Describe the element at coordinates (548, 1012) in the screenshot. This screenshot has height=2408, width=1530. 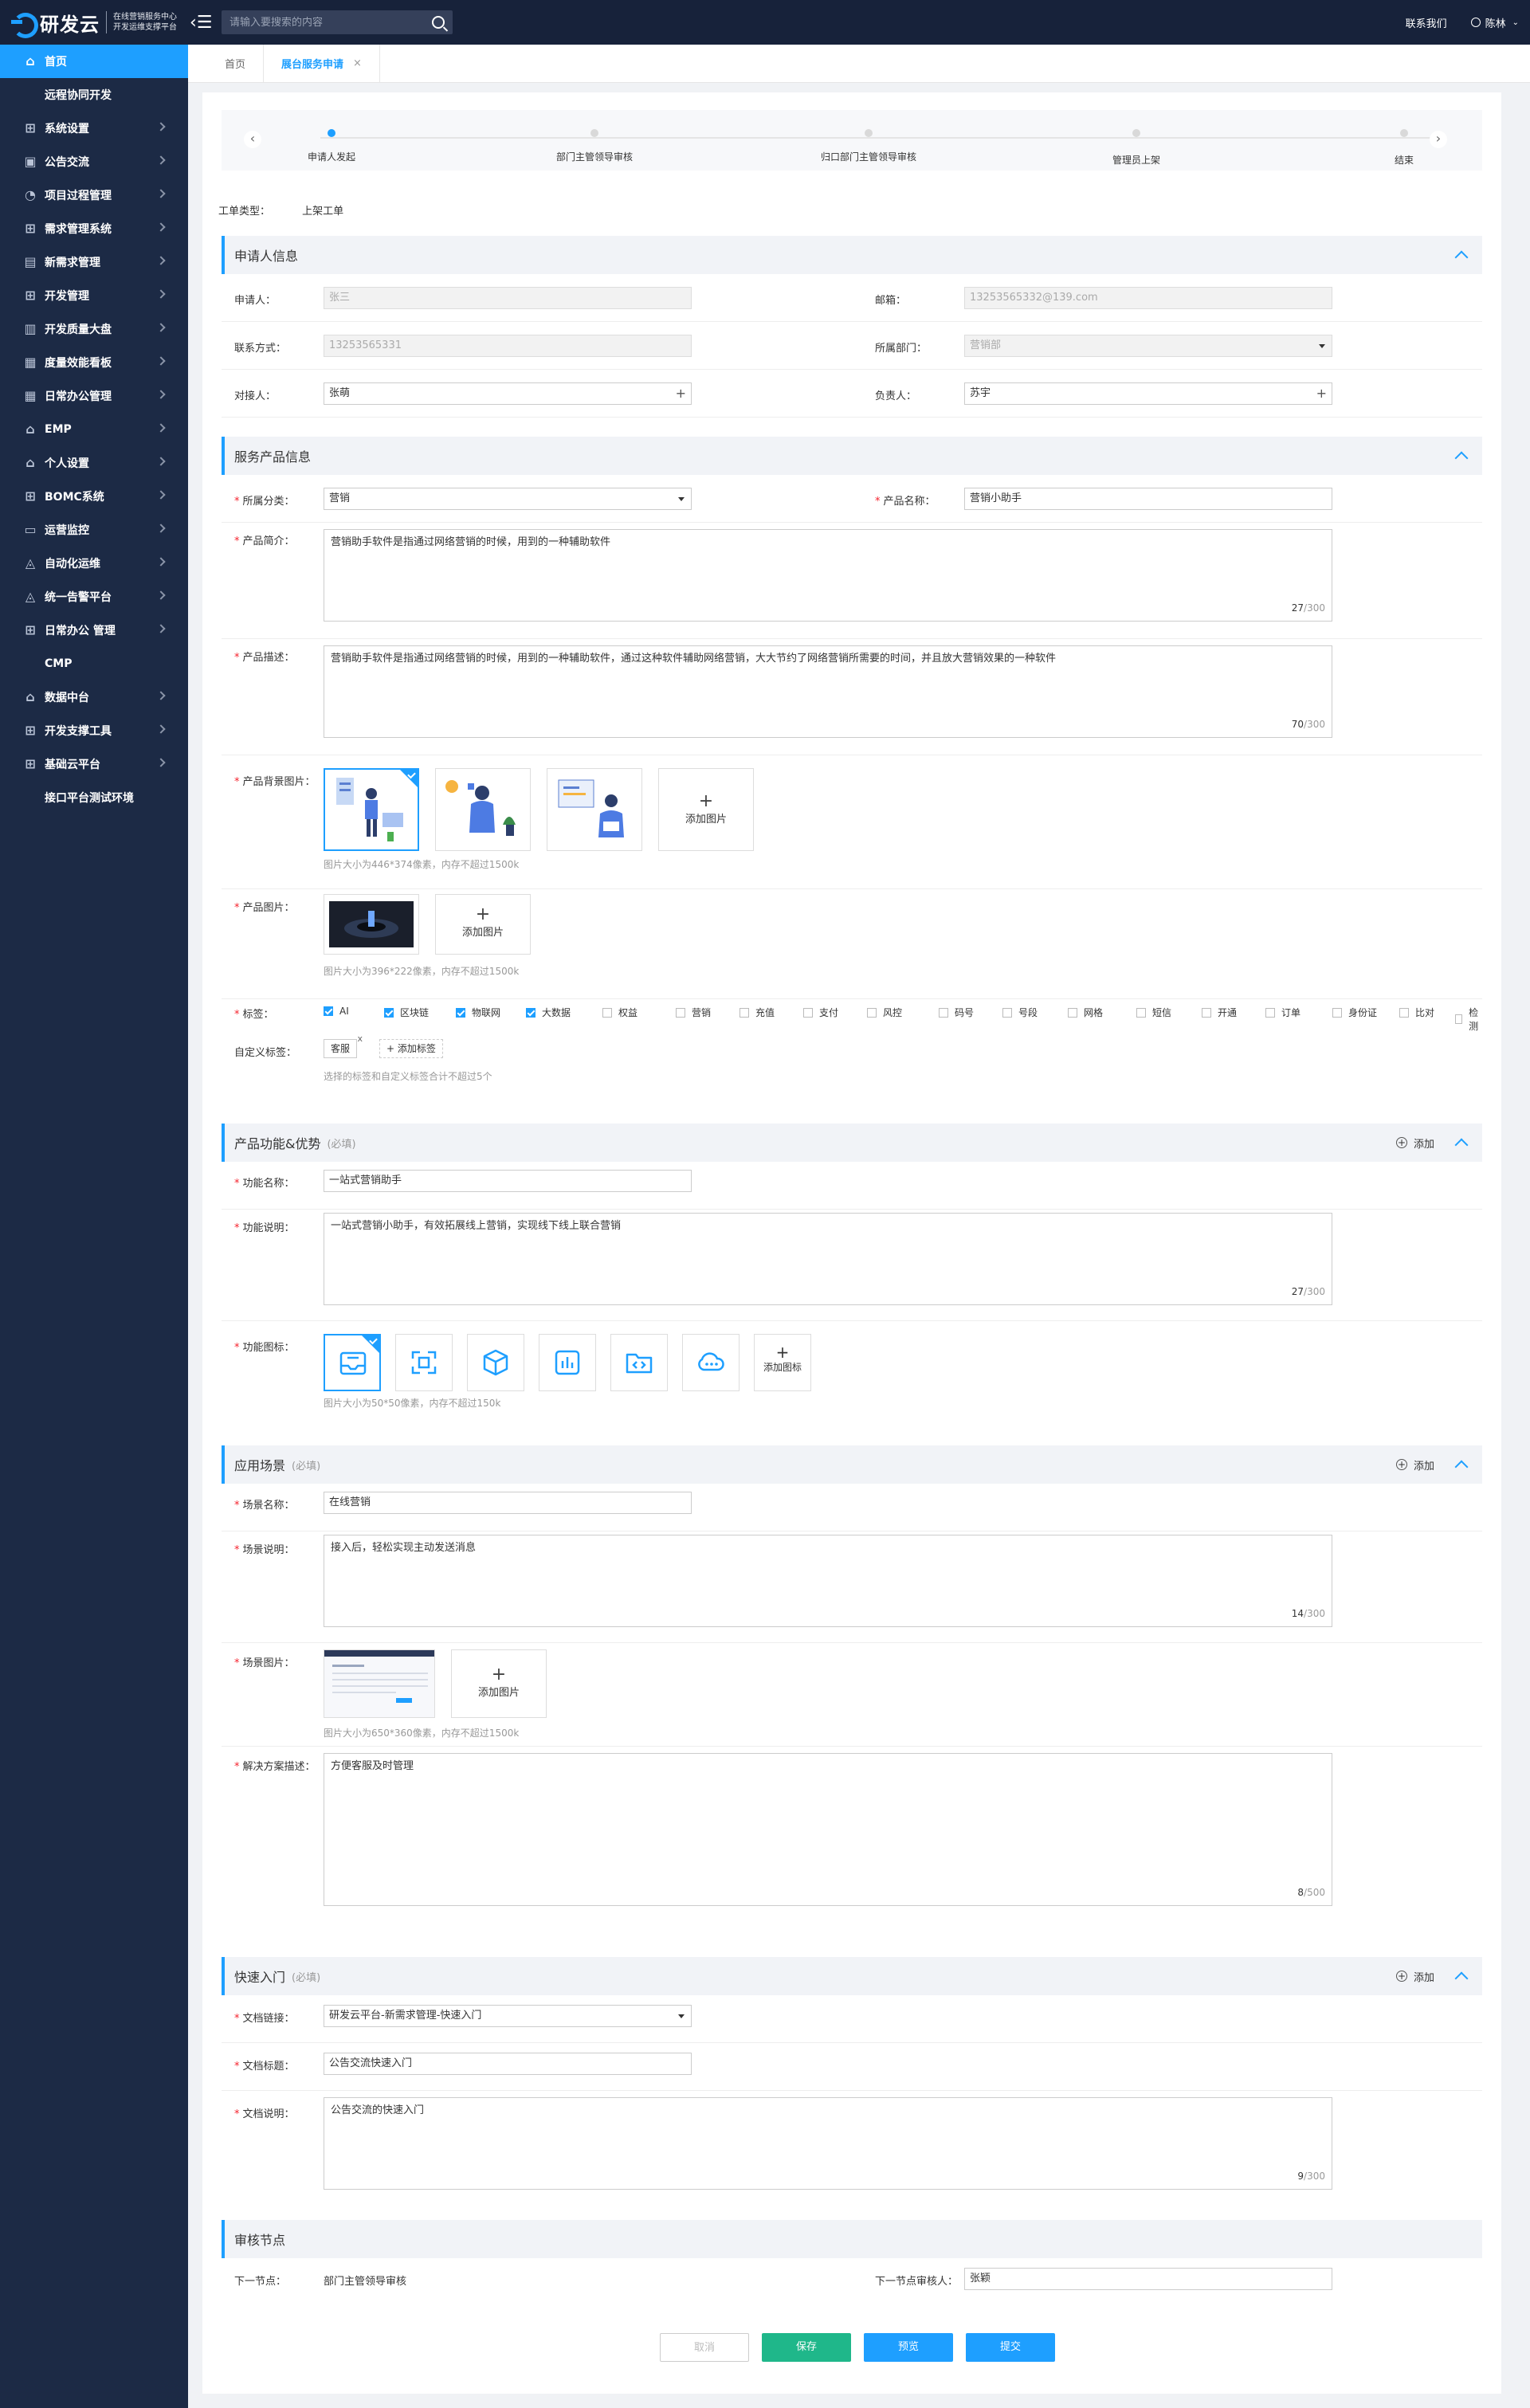
I see `tag-checkbox: 大数据` at that location.